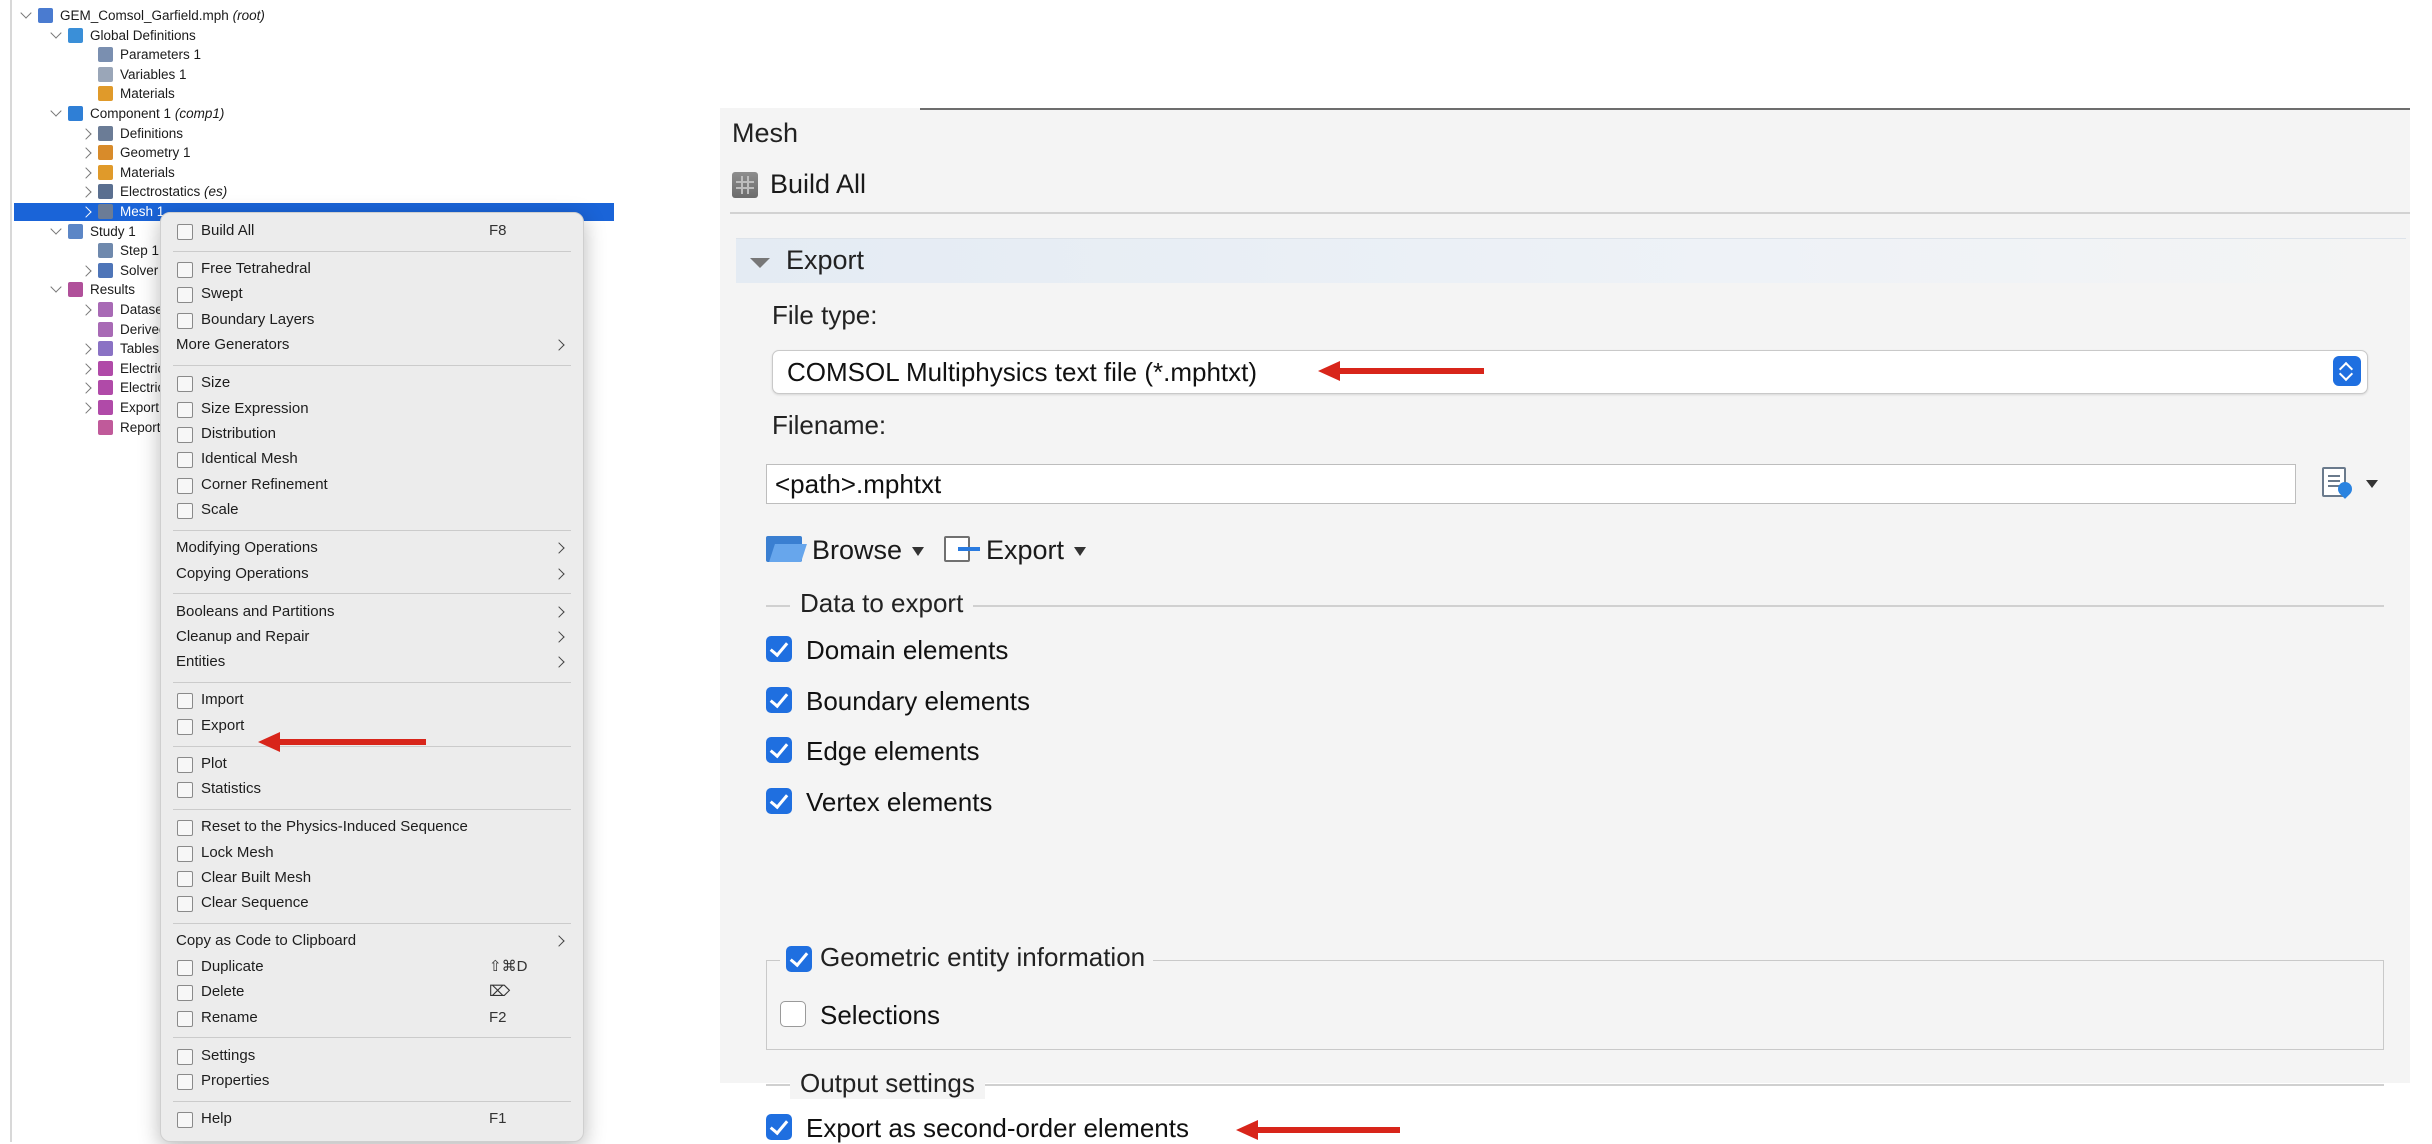  I want to click on menu-item-label: Copying Operations, so click(242, 573).